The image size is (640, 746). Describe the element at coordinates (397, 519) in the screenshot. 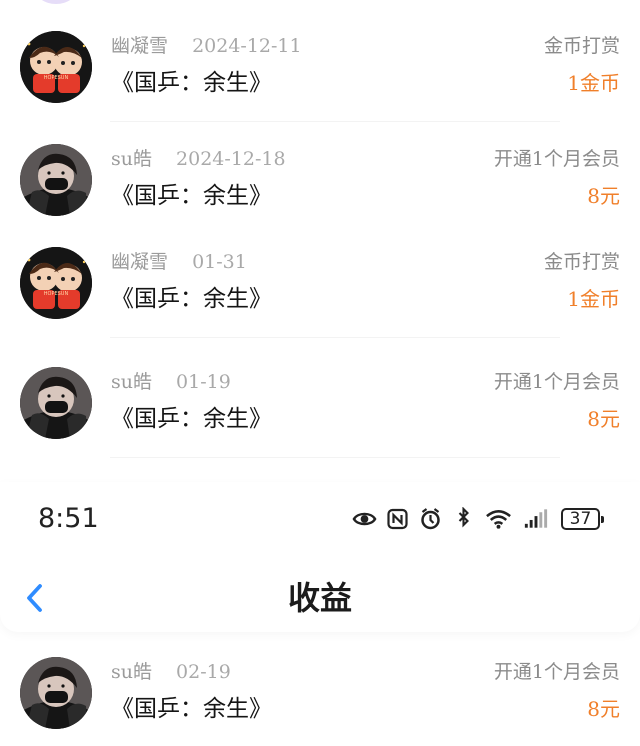

I see `nfc-icon` at that location.